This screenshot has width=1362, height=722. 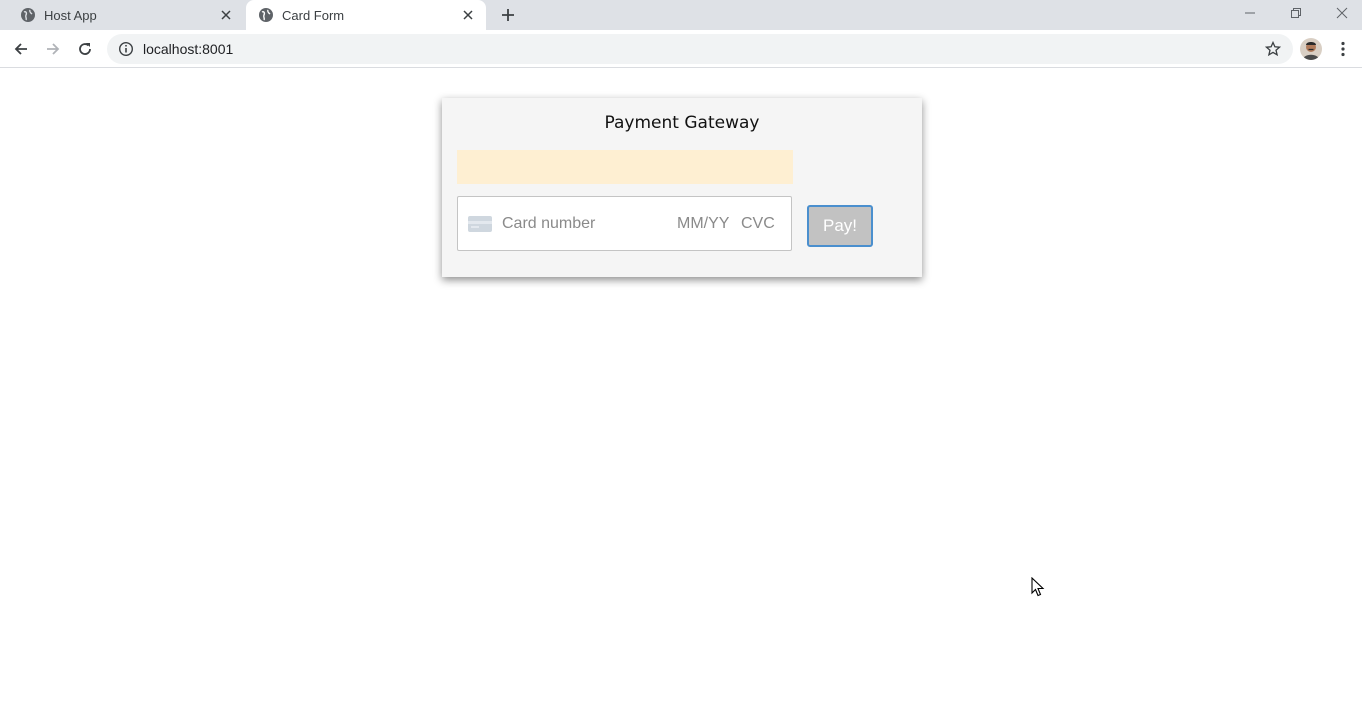 I want to click on mouse-cursor-icon, so click(x=1038, y=587).